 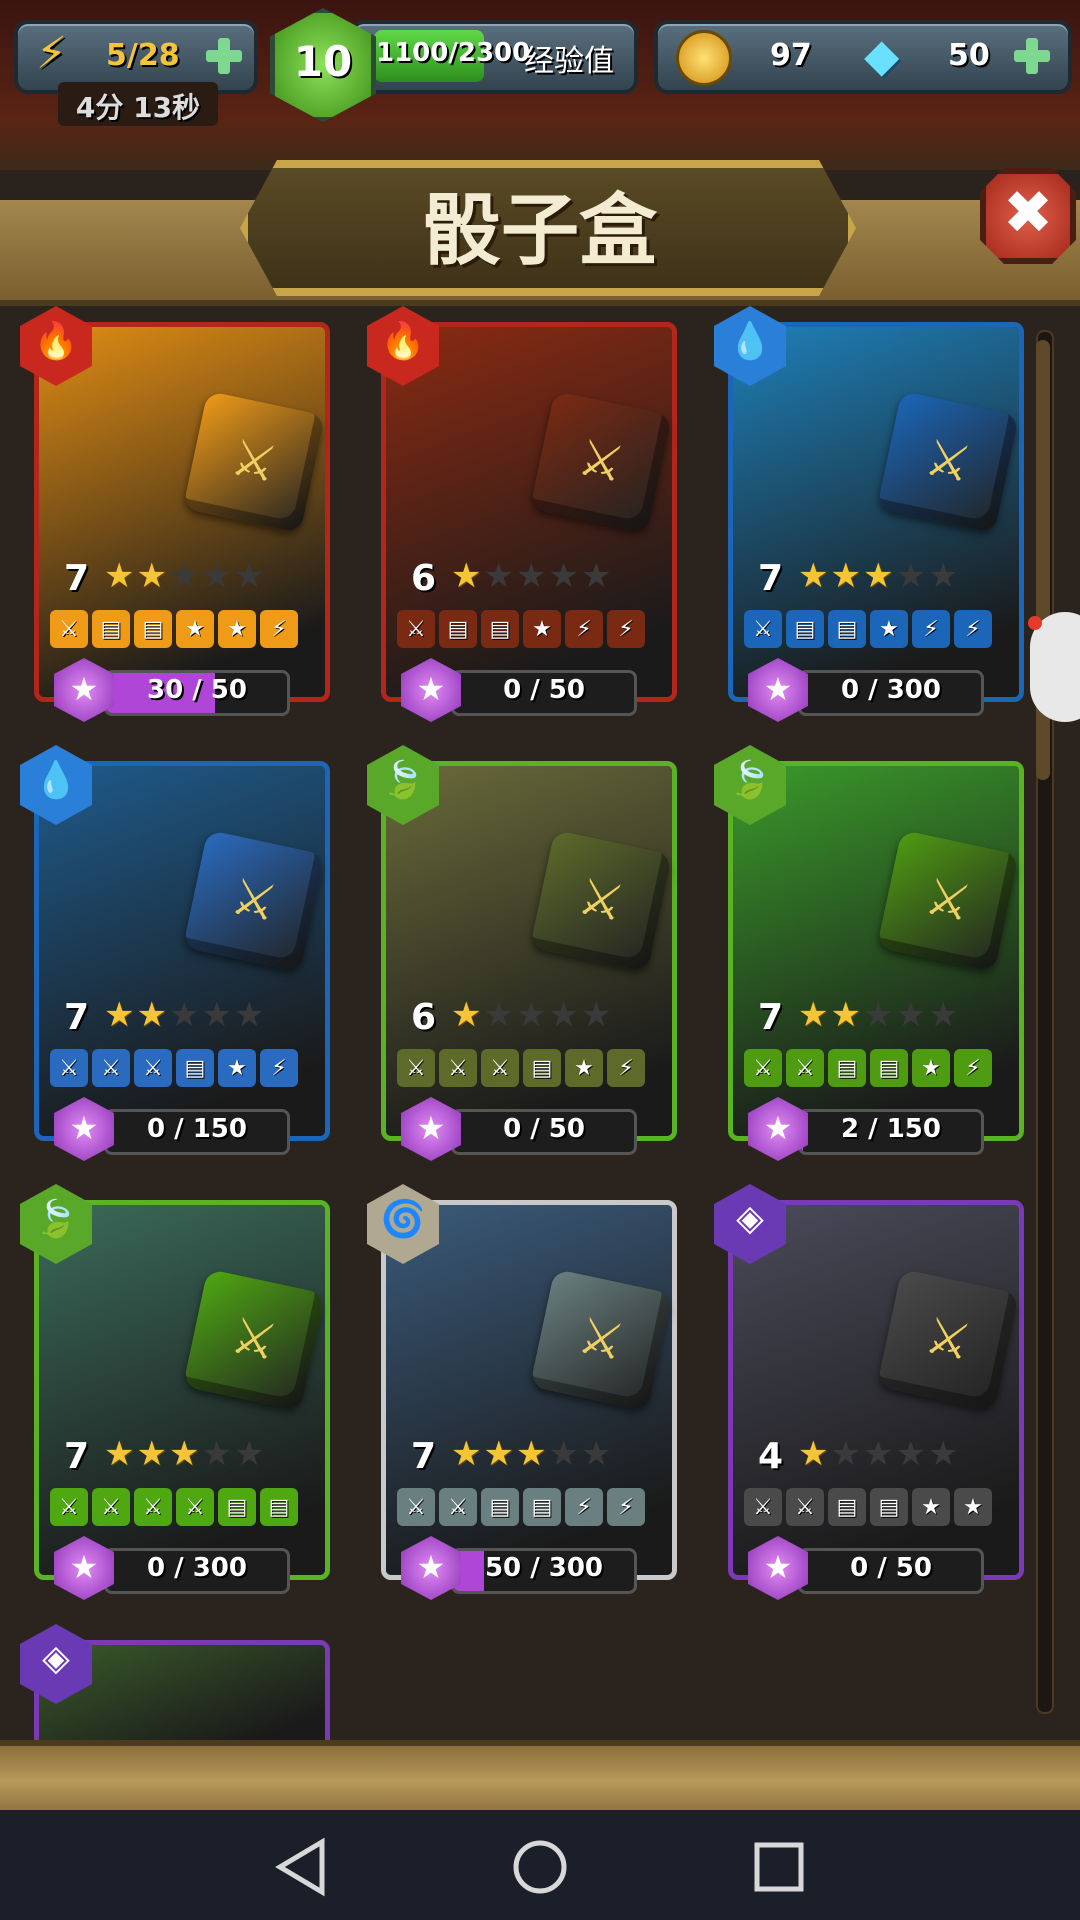 I want to click on player-level: 10, so click(x=323, y=61).